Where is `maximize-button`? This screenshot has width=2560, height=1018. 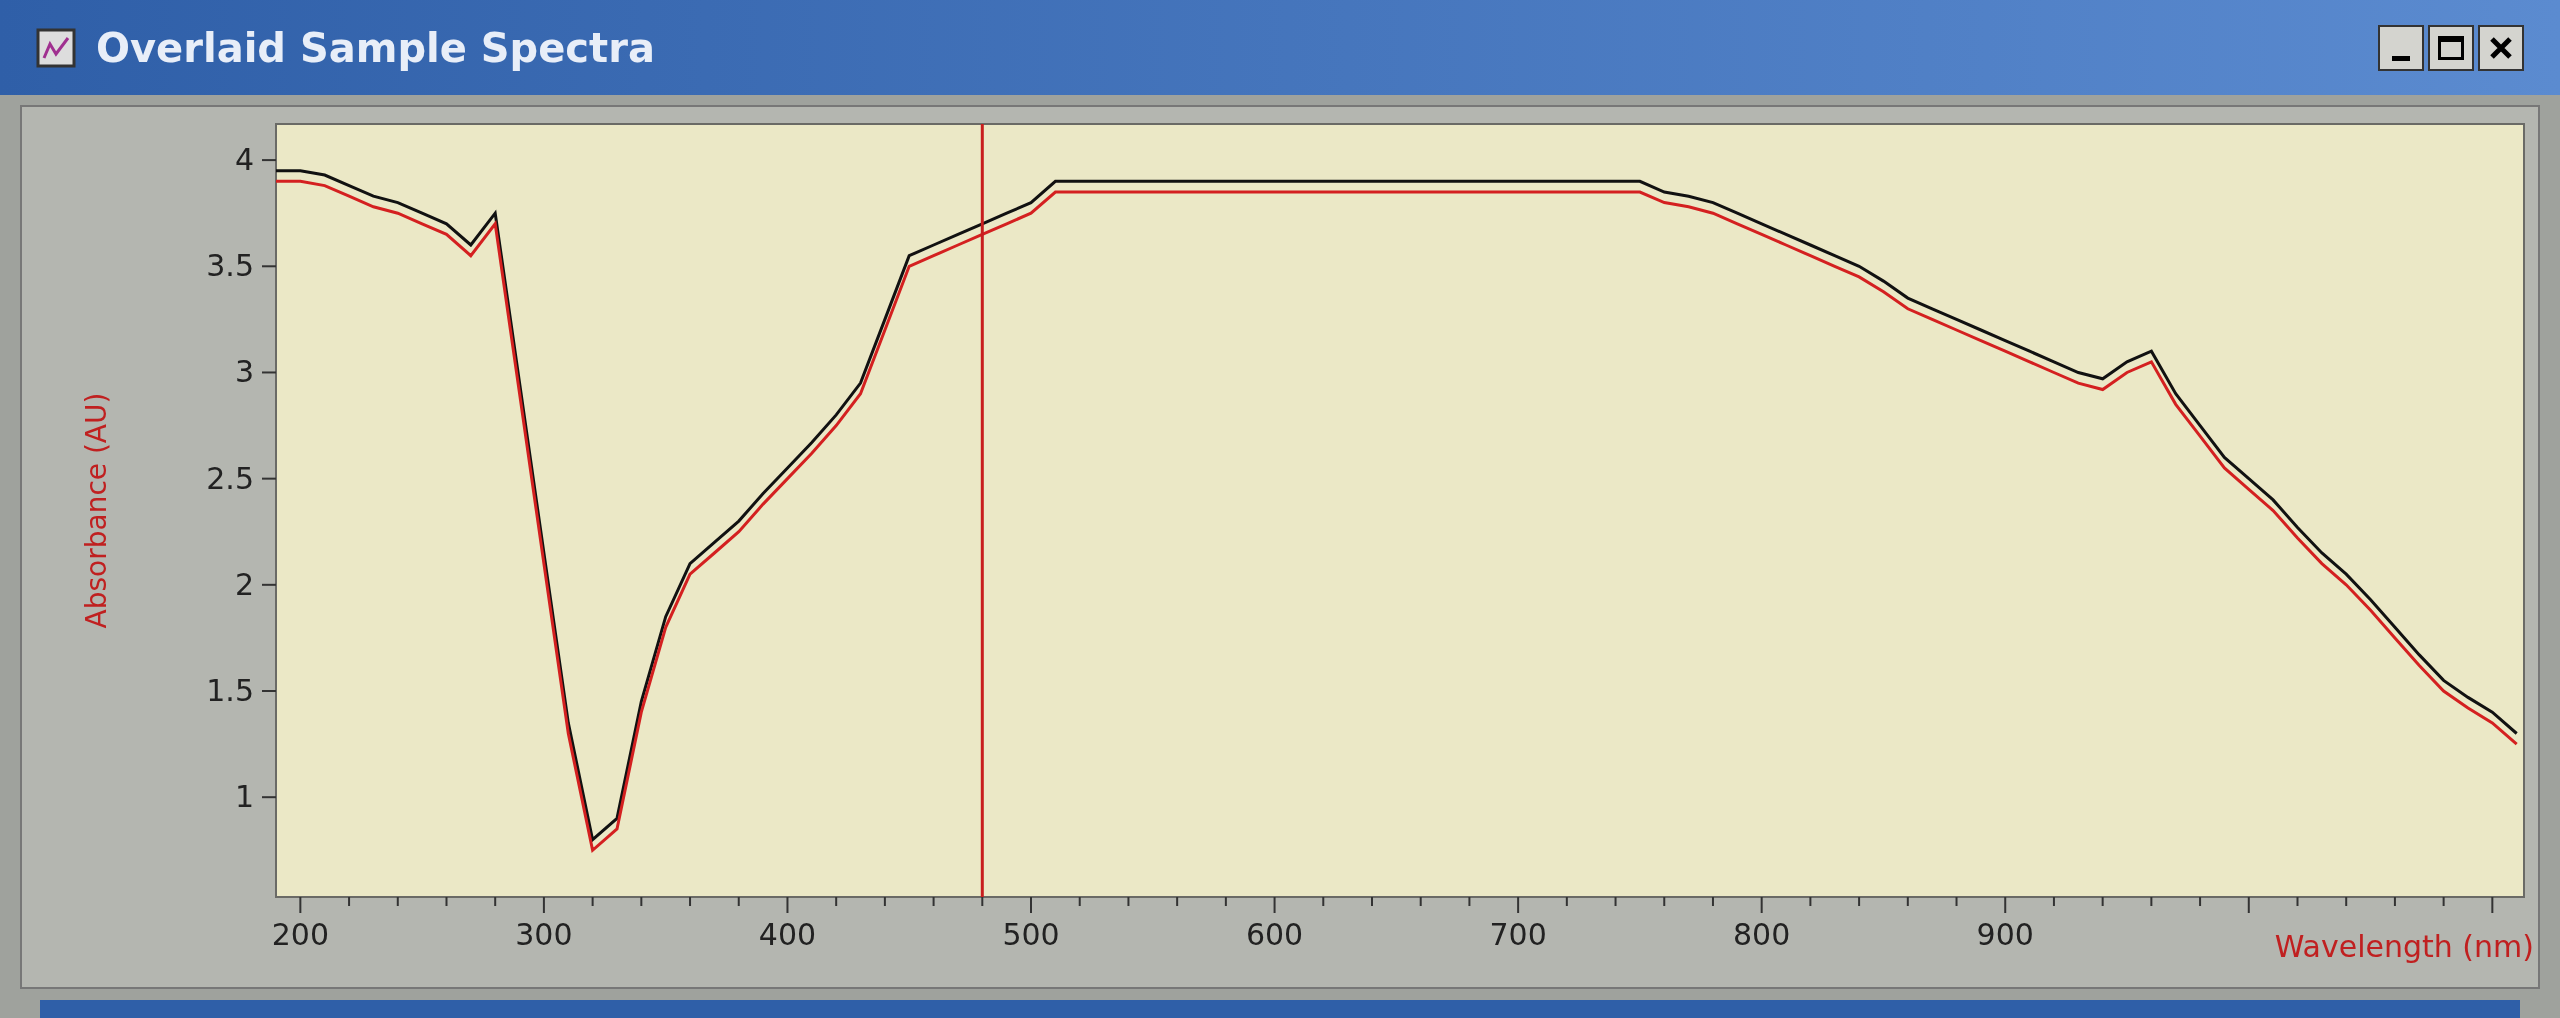 maximize-button is located at coordinates (2451, 47).